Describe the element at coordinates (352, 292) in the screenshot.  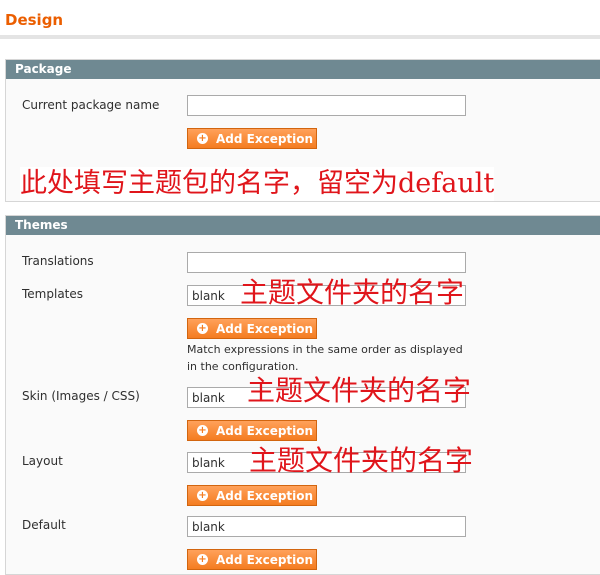
I see `templates-annotation: 主题文件夹的名字` at that location.